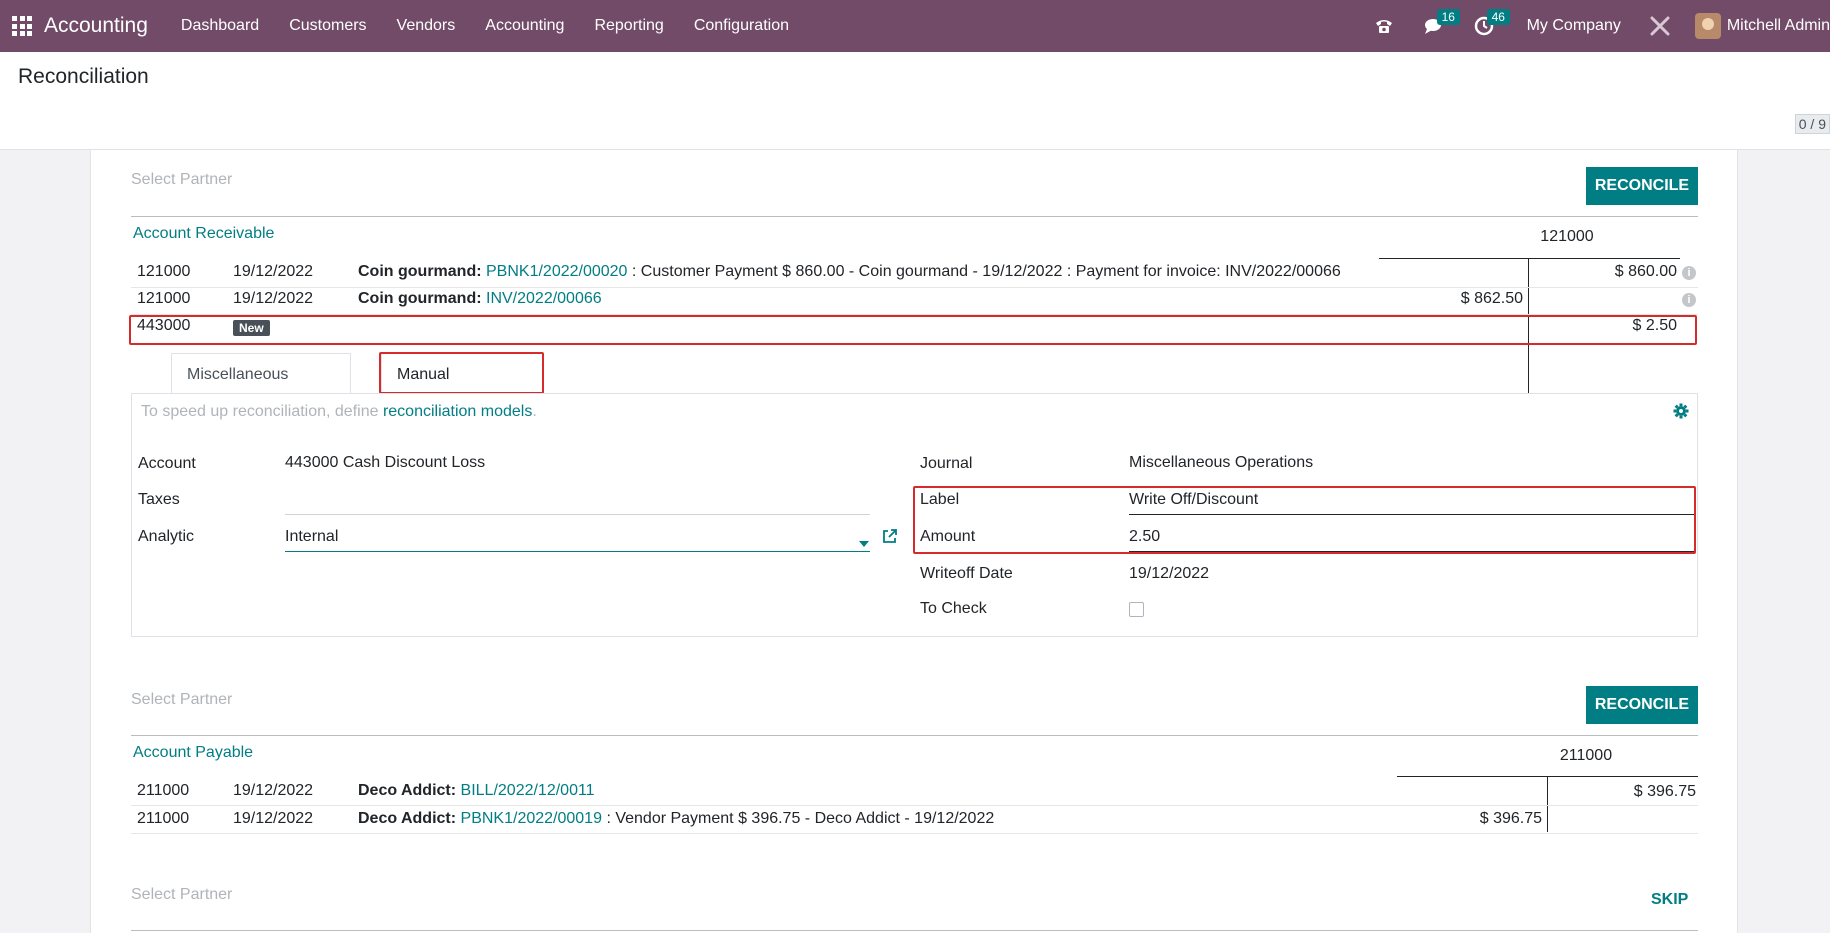  Describe the element at coordinates (426, 26) in the screenshot. I see `menu-vendors: Vendors` at that location.